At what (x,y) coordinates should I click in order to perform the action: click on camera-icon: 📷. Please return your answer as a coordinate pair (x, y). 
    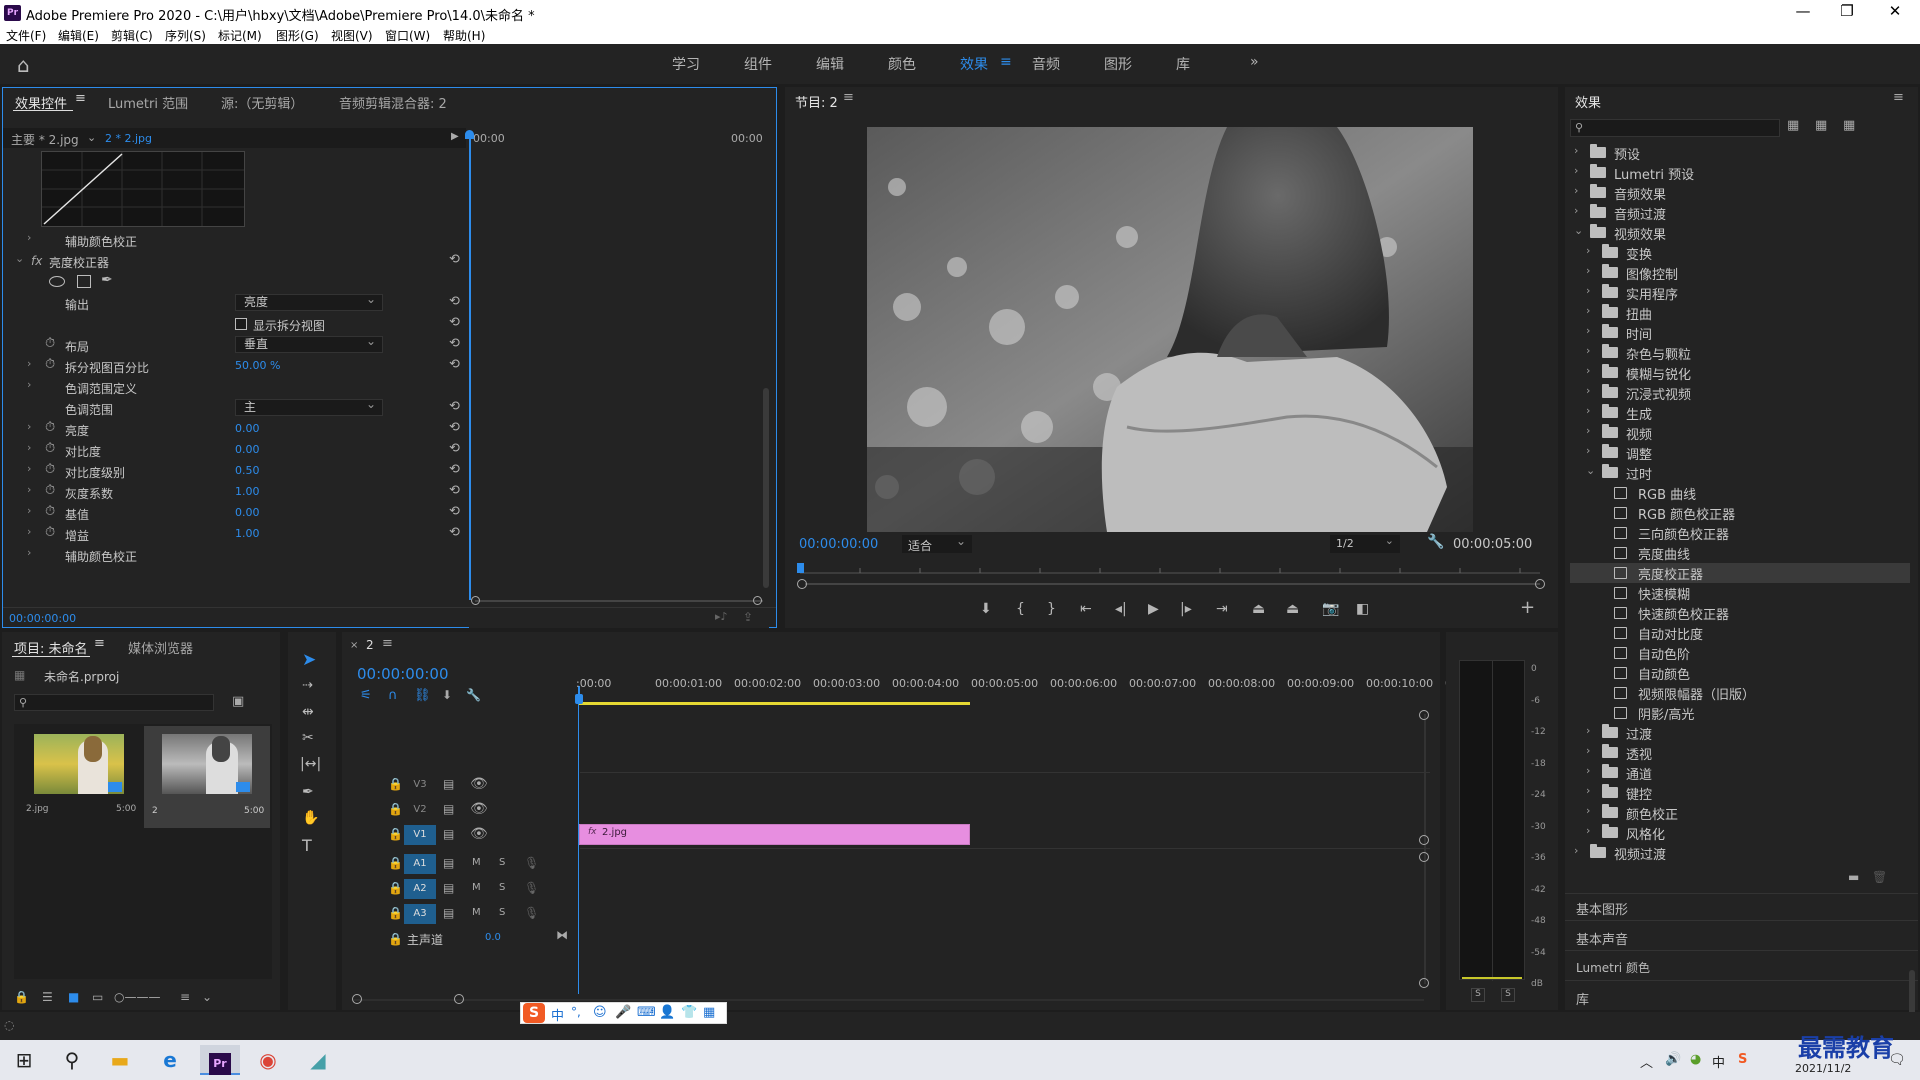
    Looking at the image, I should click on (1330, 609).